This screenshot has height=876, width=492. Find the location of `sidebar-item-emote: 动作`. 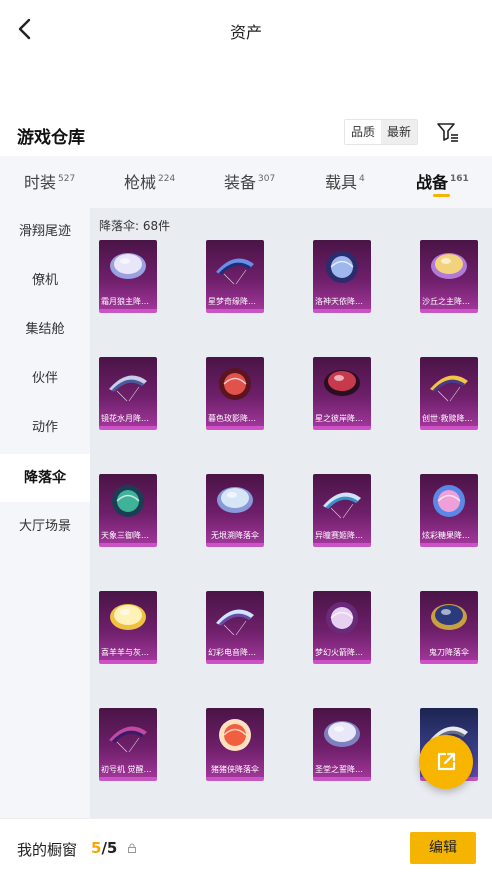

sidebar-item-emote: 动作 is located at coordinates (45, 428).